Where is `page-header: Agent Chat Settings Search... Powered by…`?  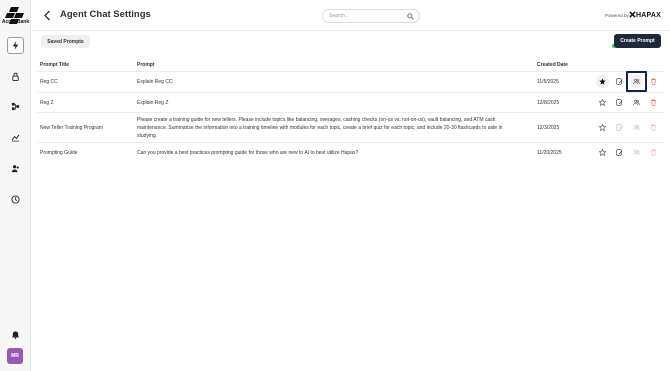
page-header: Agent Chat Settings Search... Powered by… is located at coordinates (350, 15).